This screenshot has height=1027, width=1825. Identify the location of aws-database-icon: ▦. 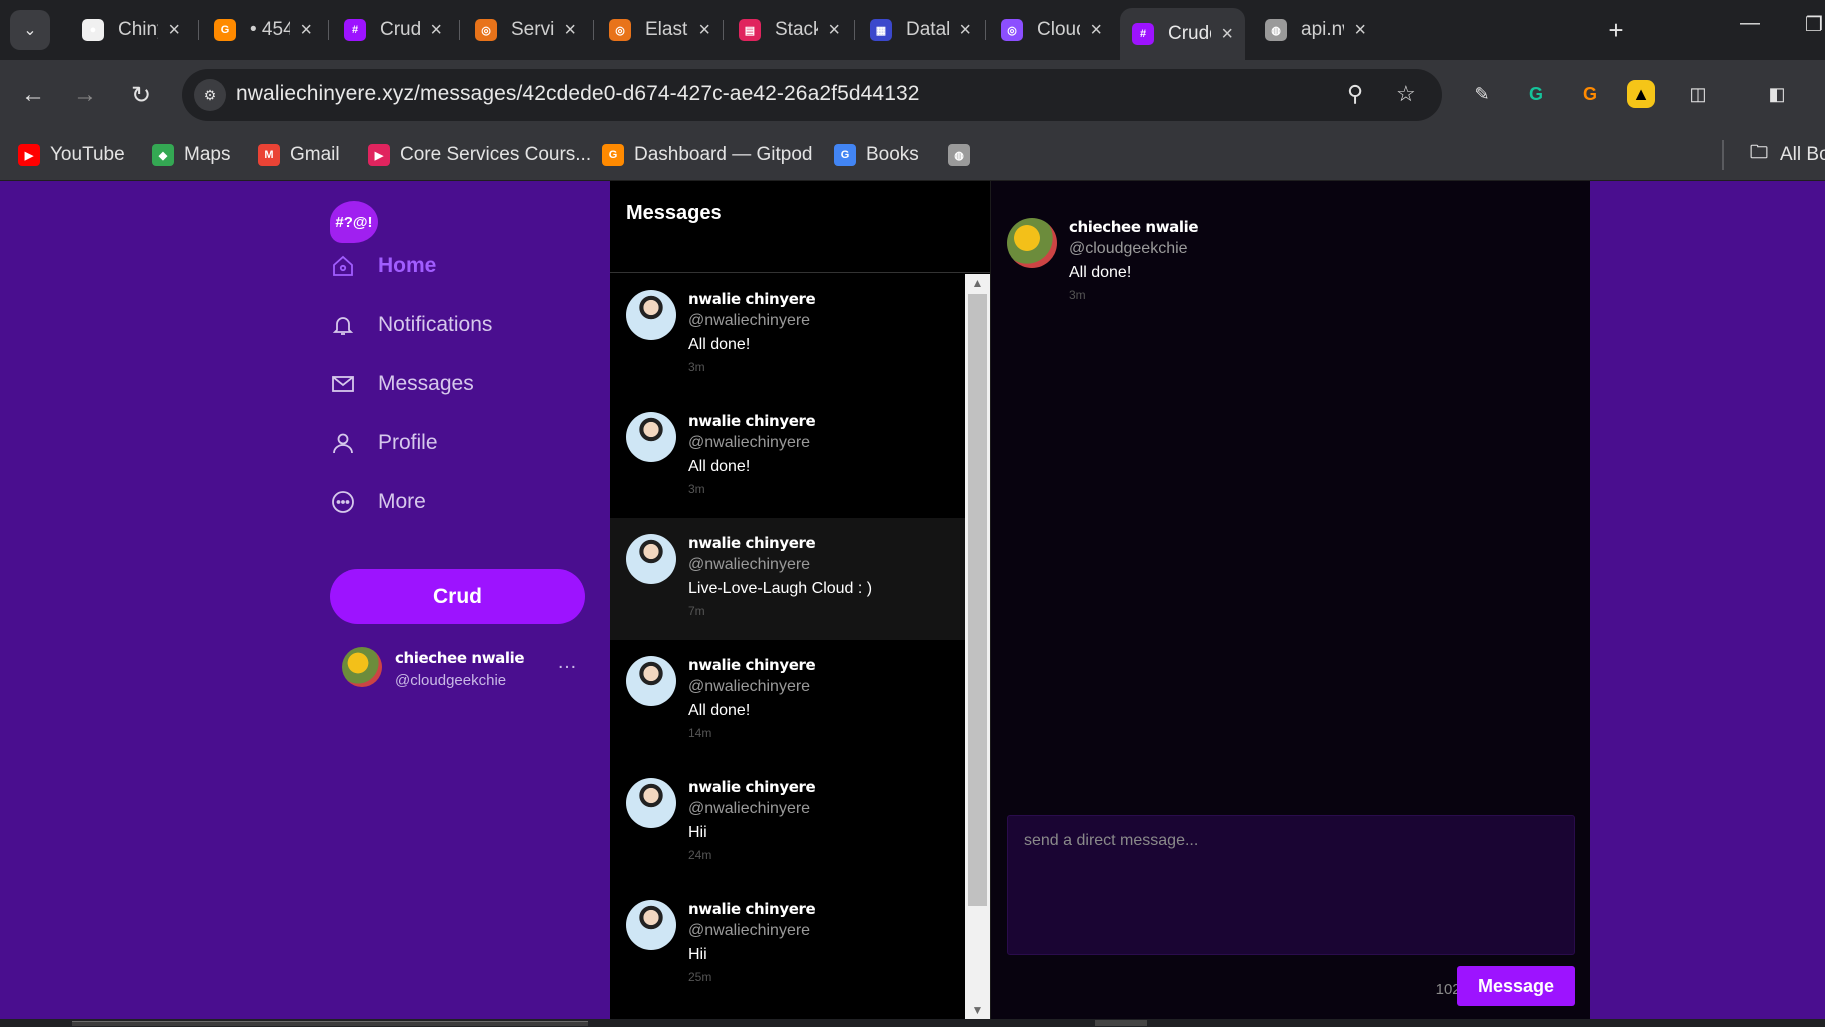
(881, 30).